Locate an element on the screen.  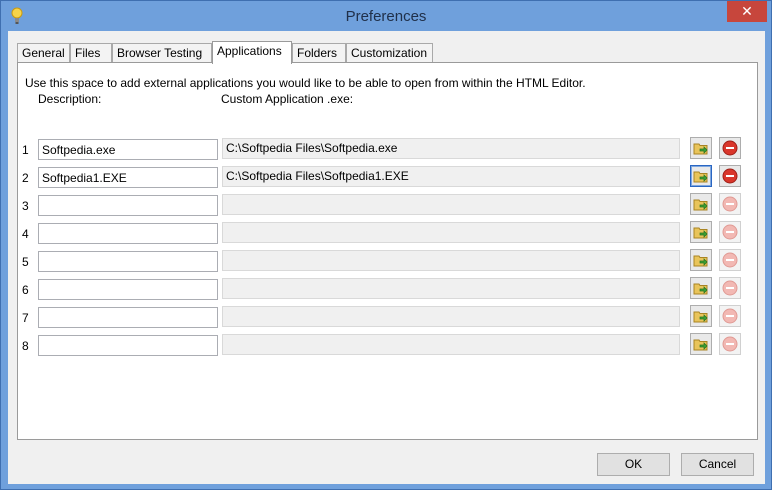
exe-column-header: Custom Application .exe: is located at coordinates (287, 99).